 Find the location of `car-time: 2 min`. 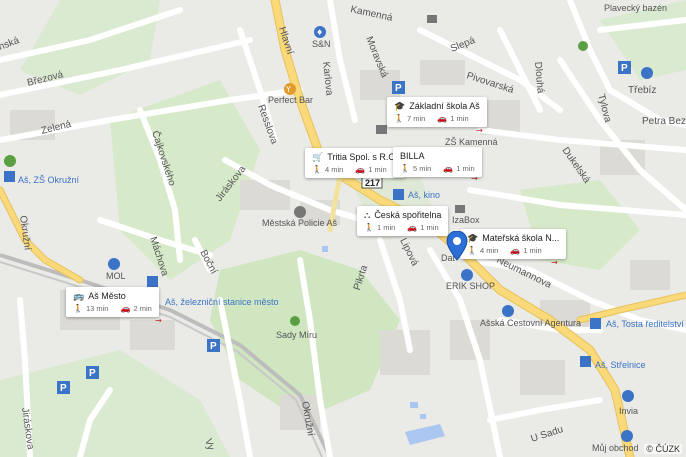

car-time: 2 min is located at coordinates (142, 308).